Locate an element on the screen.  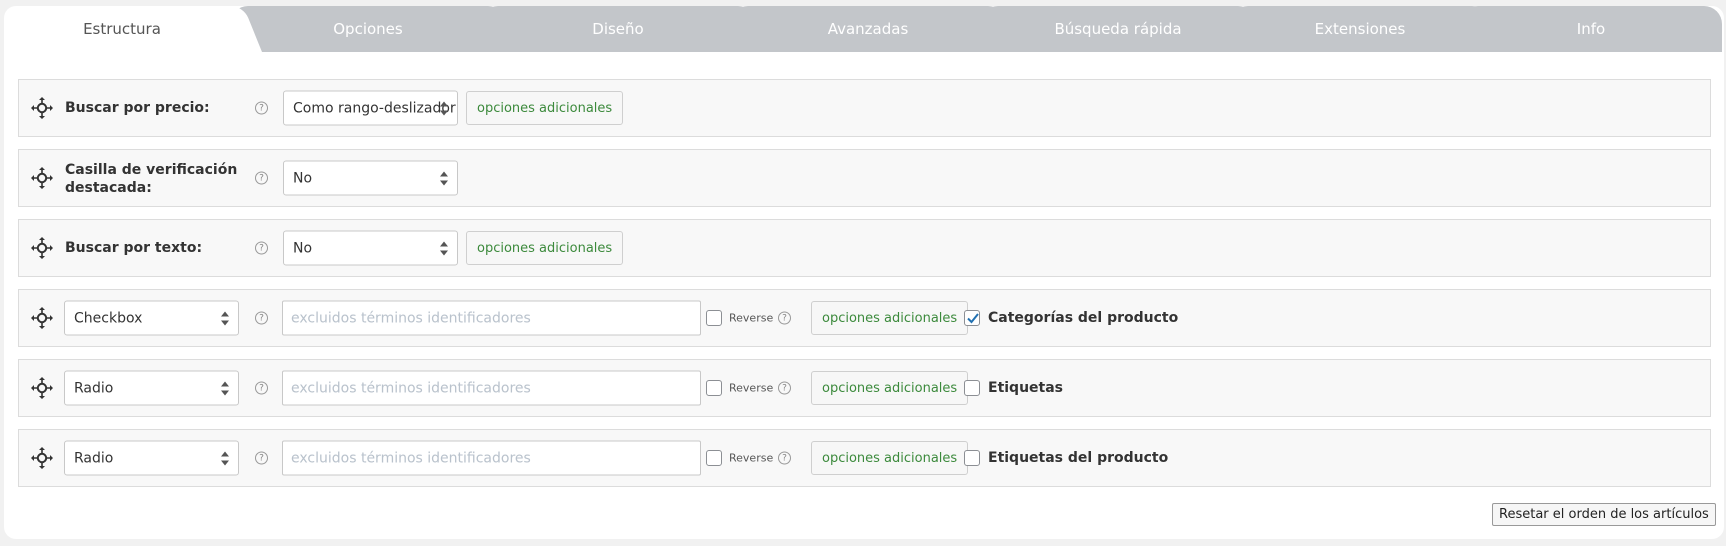
tab-info: Info is located at coordinates (1591, 29).